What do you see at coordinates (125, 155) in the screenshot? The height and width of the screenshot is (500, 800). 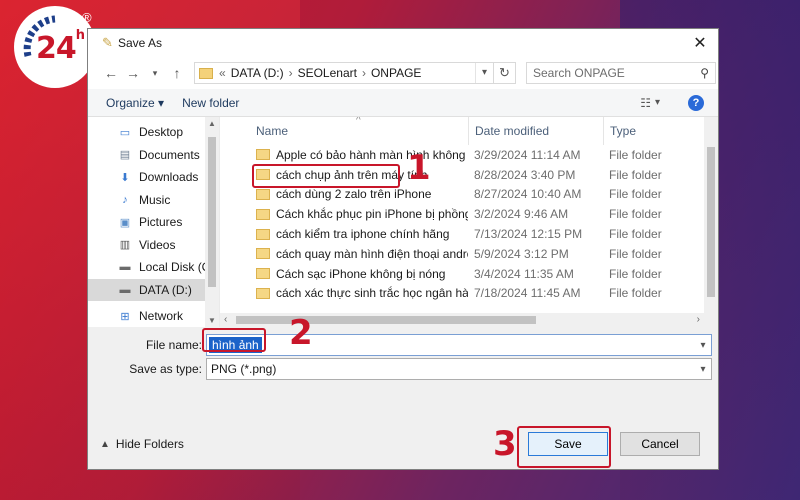 I see `documents-icon: ▤` at bounding box center [125, 155].